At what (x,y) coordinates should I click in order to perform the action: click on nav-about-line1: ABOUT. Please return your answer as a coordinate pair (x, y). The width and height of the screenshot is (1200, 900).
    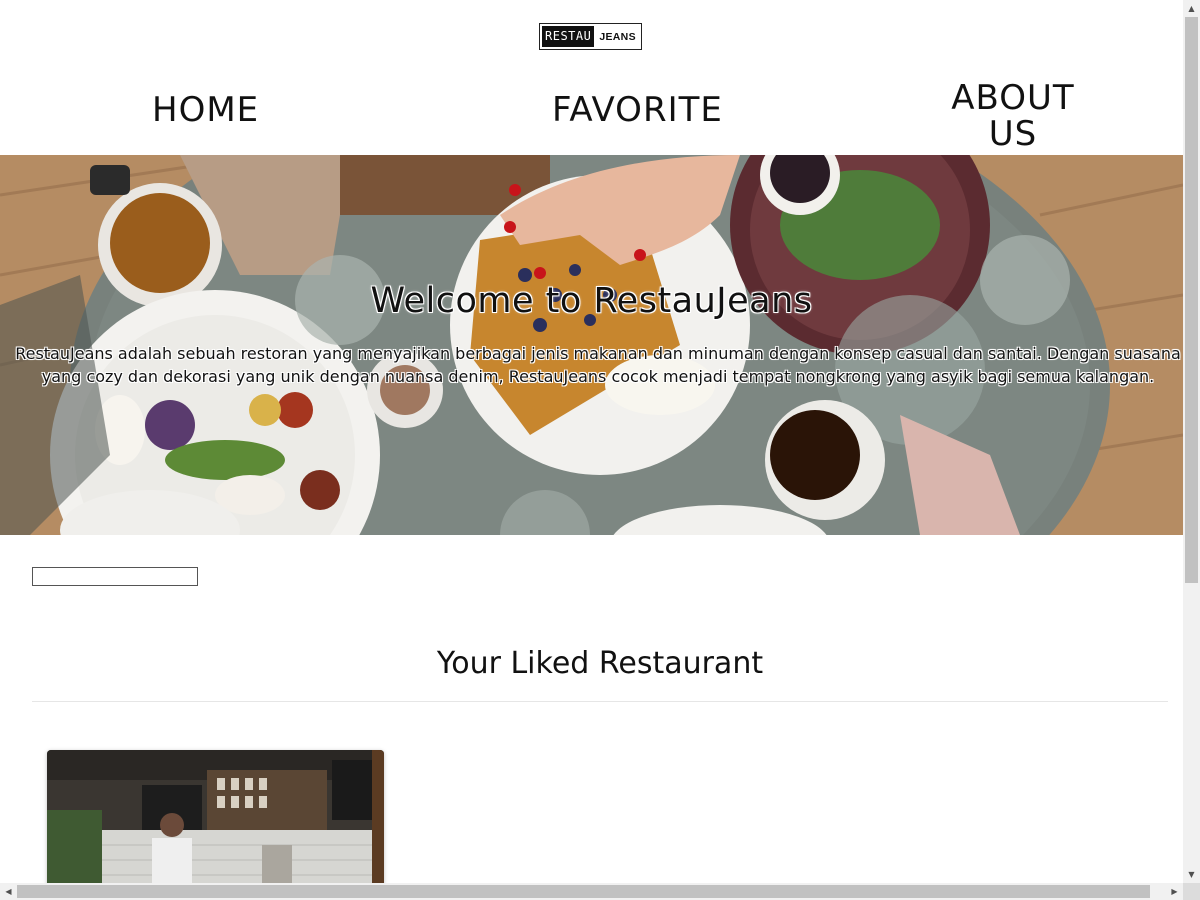
    Looking at the image, I should click on (1013, 98).